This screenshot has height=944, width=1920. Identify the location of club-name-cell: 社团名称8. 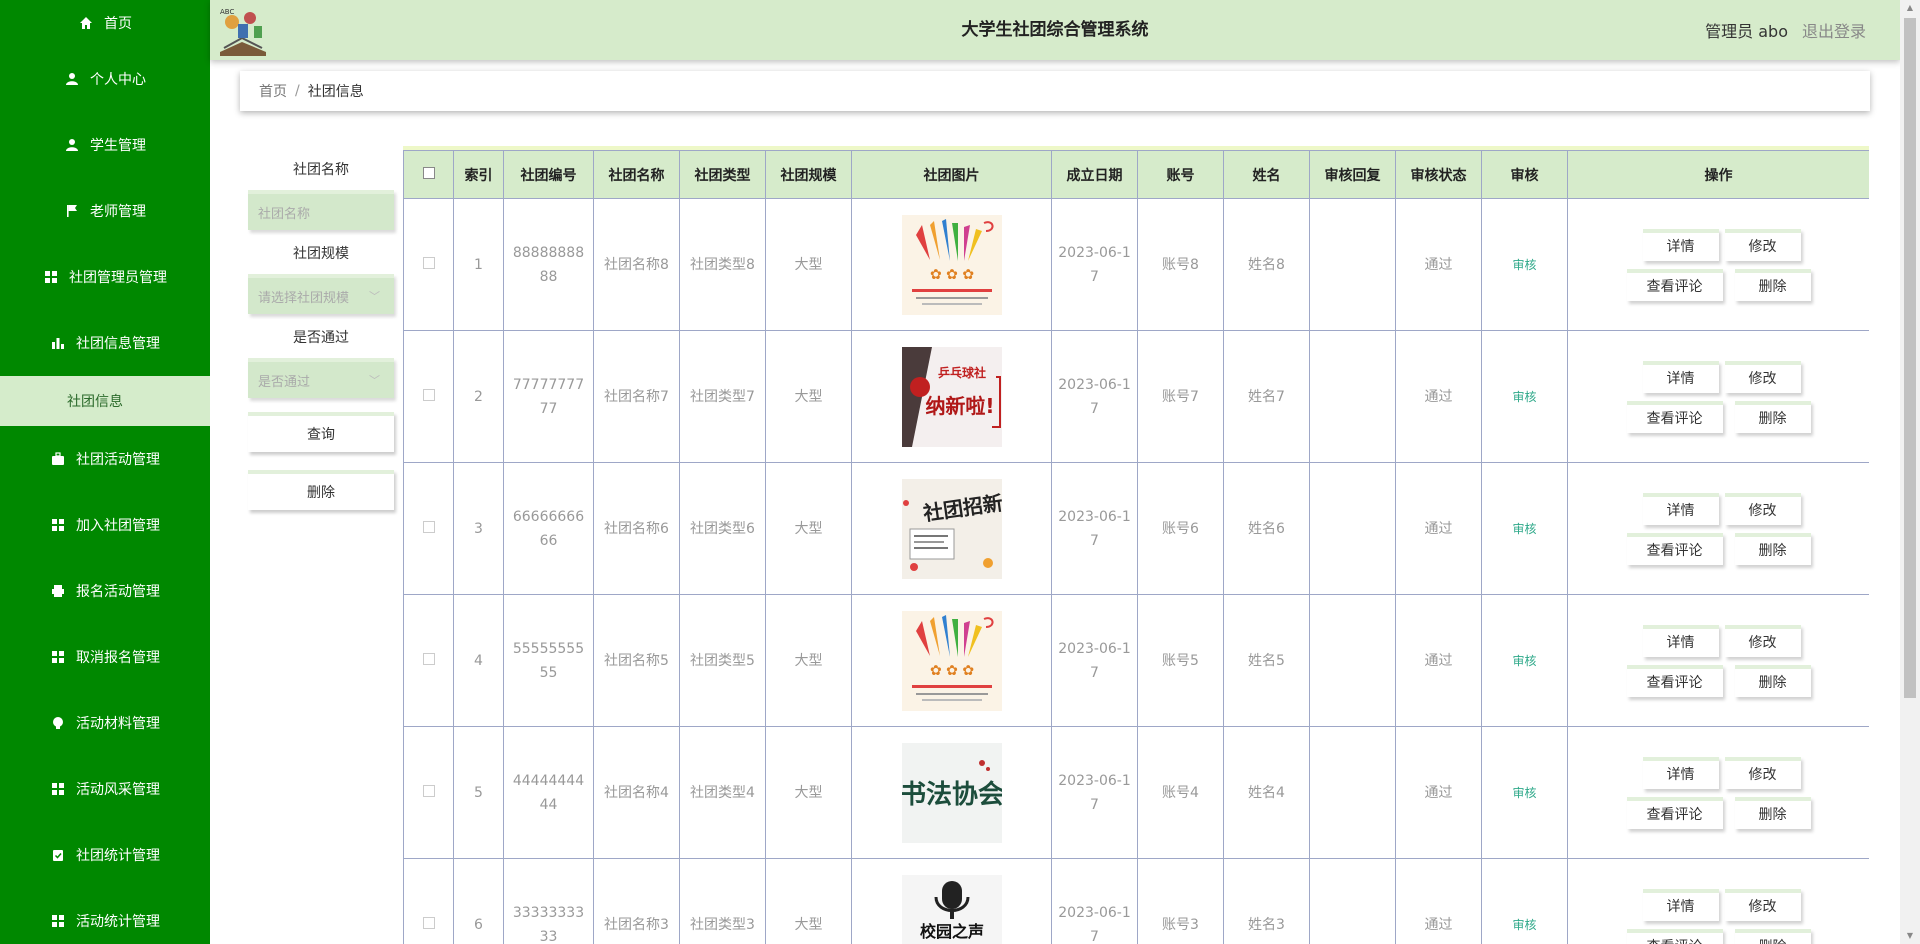
(636, 264).